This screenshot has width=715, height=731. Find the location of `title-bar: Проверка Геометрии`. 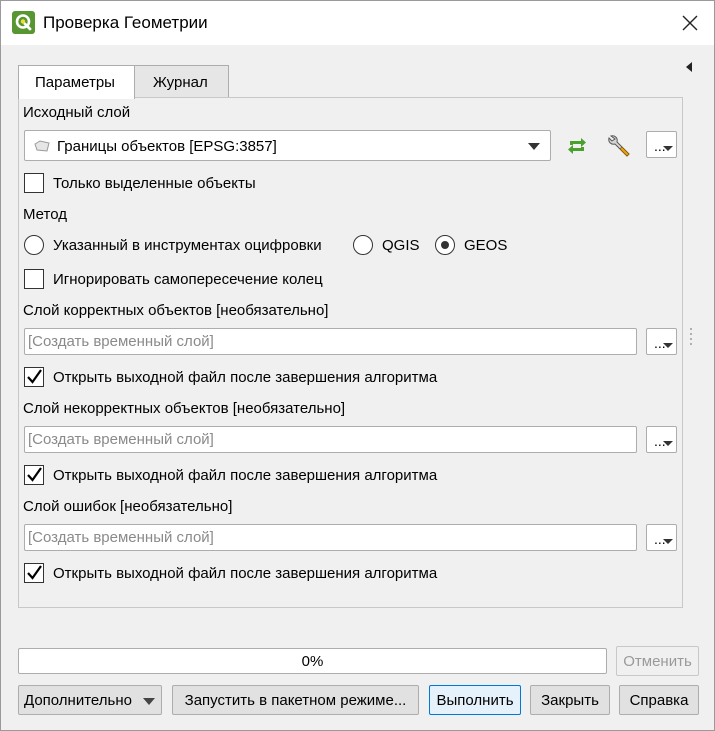

title-bar: Проверка Геометрии is located at coordinates (357, 23).